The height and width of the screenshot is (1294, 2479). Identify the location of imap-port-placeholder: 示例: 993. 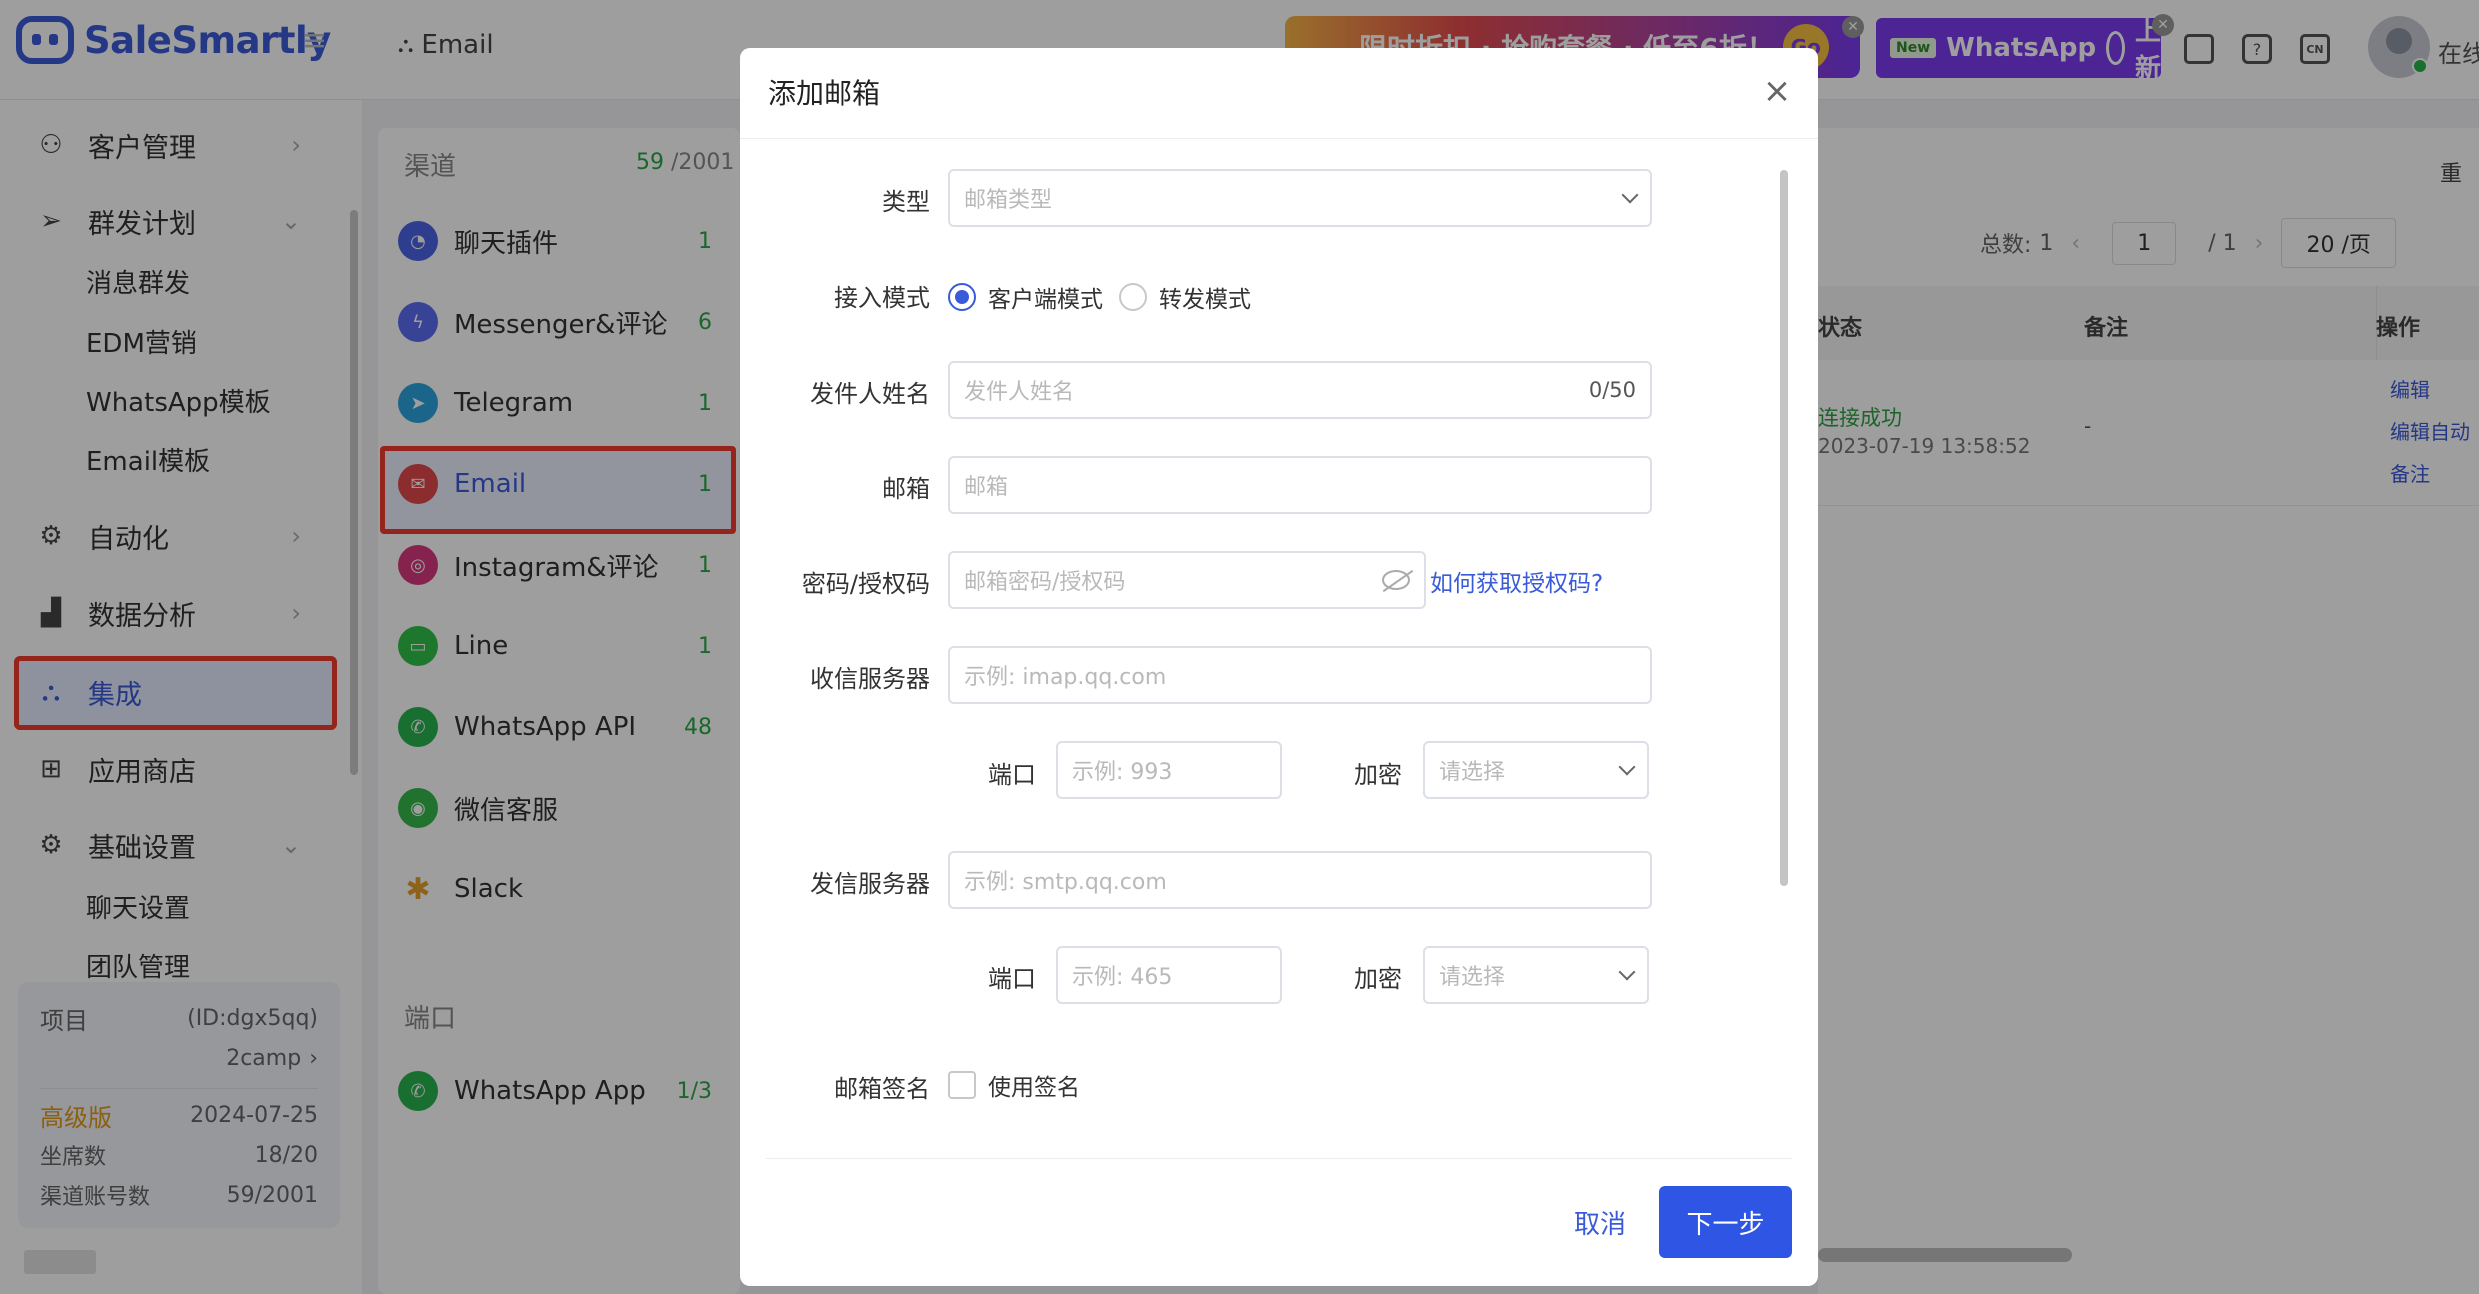
(1122, 772).